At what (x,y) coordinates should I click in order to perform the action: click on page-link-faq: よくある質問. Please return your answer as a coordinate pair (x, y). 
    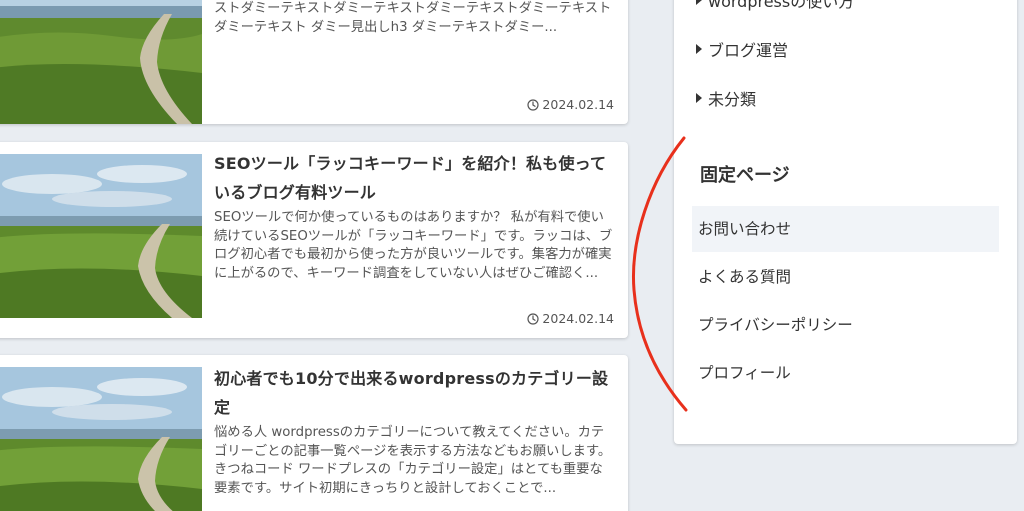
    Looking at the image, I should click on (845, 277).